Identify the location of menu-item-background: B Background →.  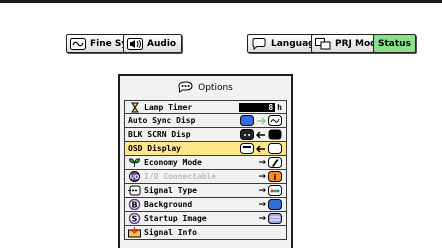
(205, 205).